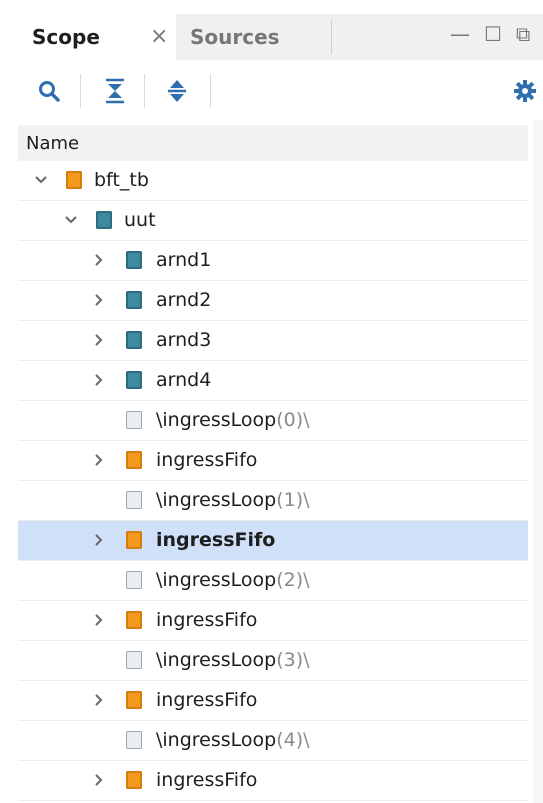  I want to click on tree-row-label: uut, so click(140, 220).